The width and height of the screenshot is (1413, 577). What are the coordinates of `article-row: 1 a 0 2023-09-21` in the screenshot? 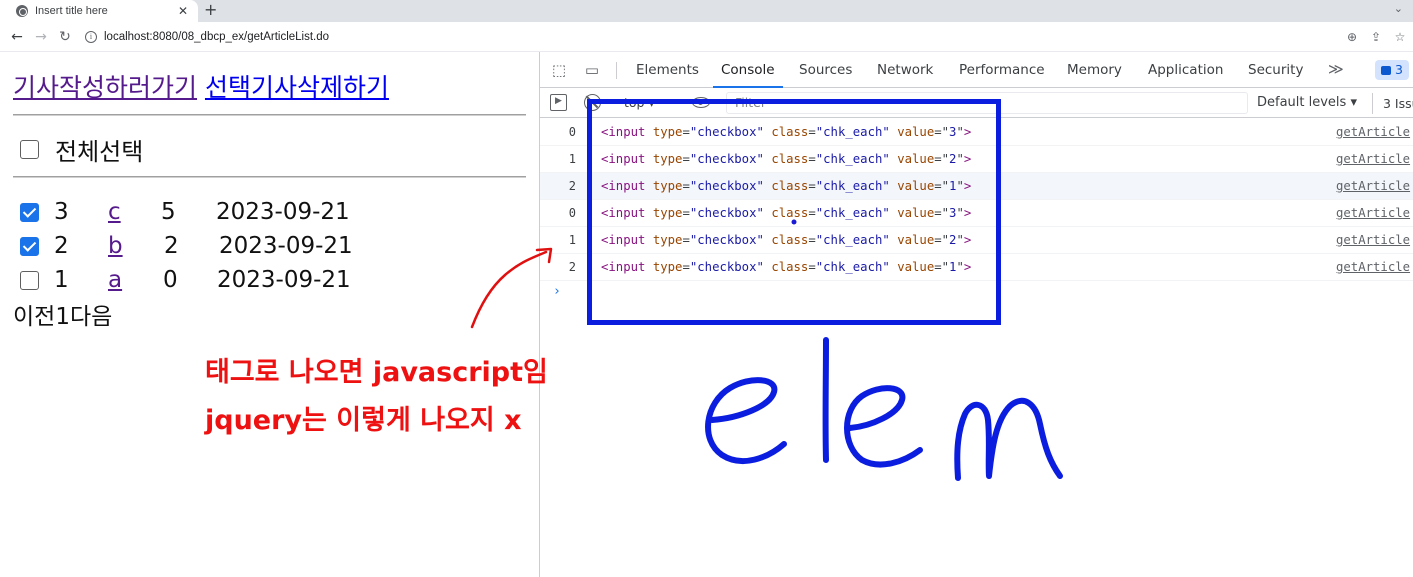 It's located at (280, 280).